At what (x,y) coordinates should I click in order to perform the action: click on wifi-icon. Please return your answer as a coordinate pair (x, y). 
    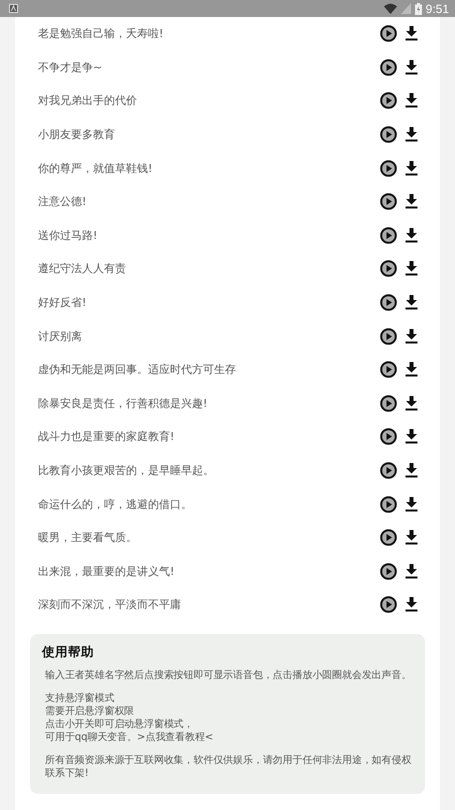
    Looking at the image, I should click on (390, 8).